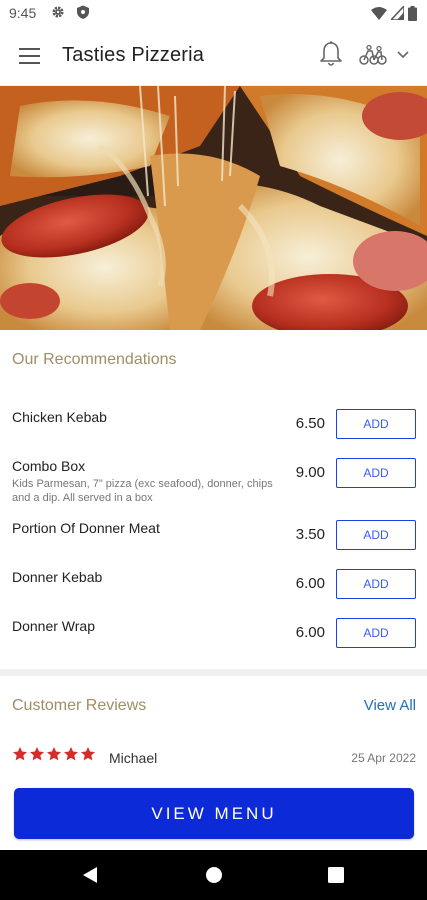 The height and width of the screenshot is (900, 427). I want to click on section-divider, so click(213, 672).